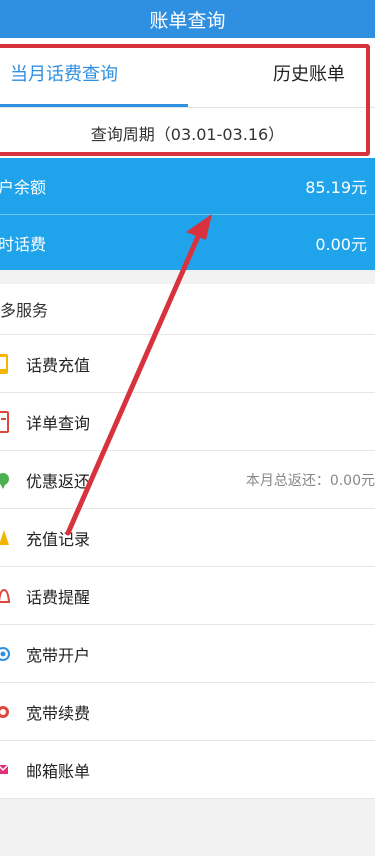 The image size is (375, 856). Describe the element at coordinates (58, 481) in the screenshot. I see `service-label-refund: 优惠返还` at that location.